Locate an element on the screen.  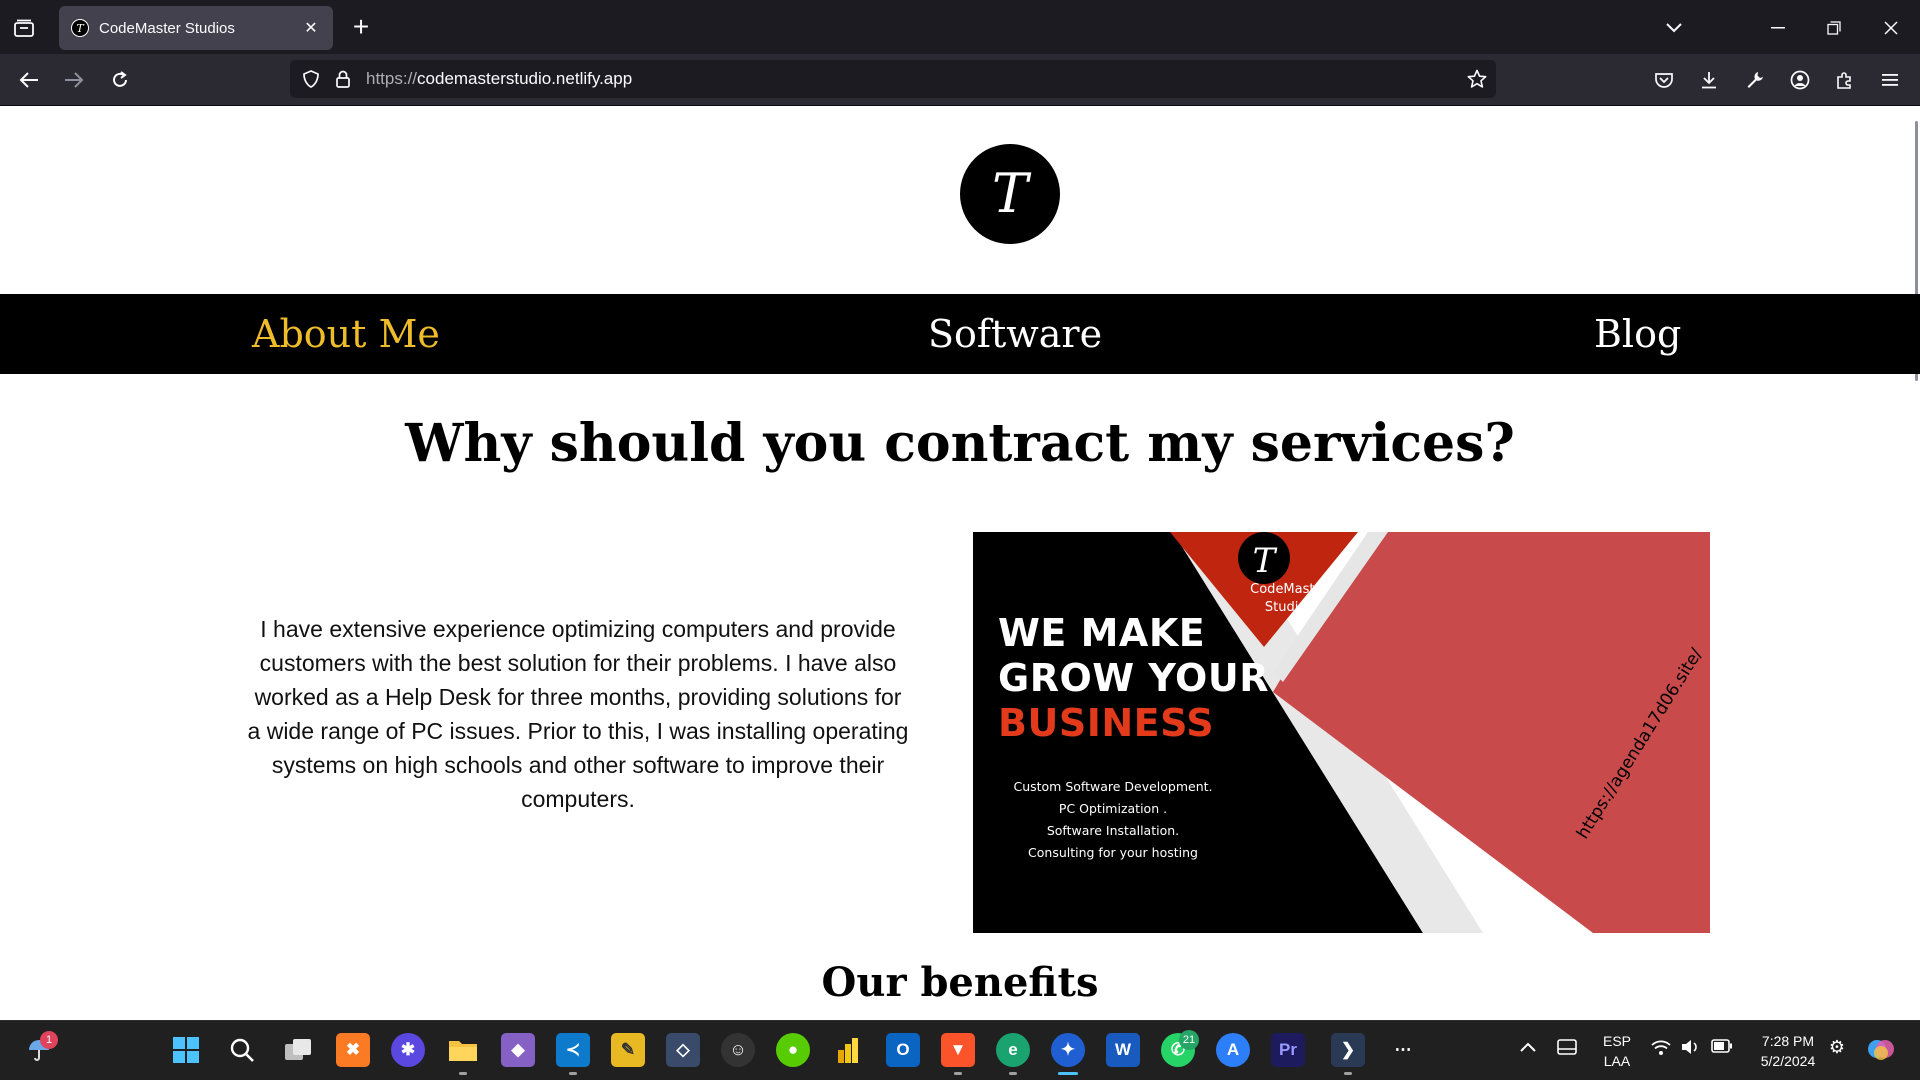
xampp-icon: ✖ is located at coordinates (353, 1050).